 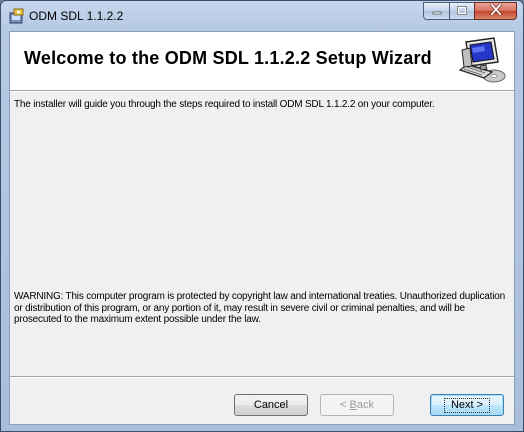 I want to click on back-prefix: <, so click(x=345, y=405).